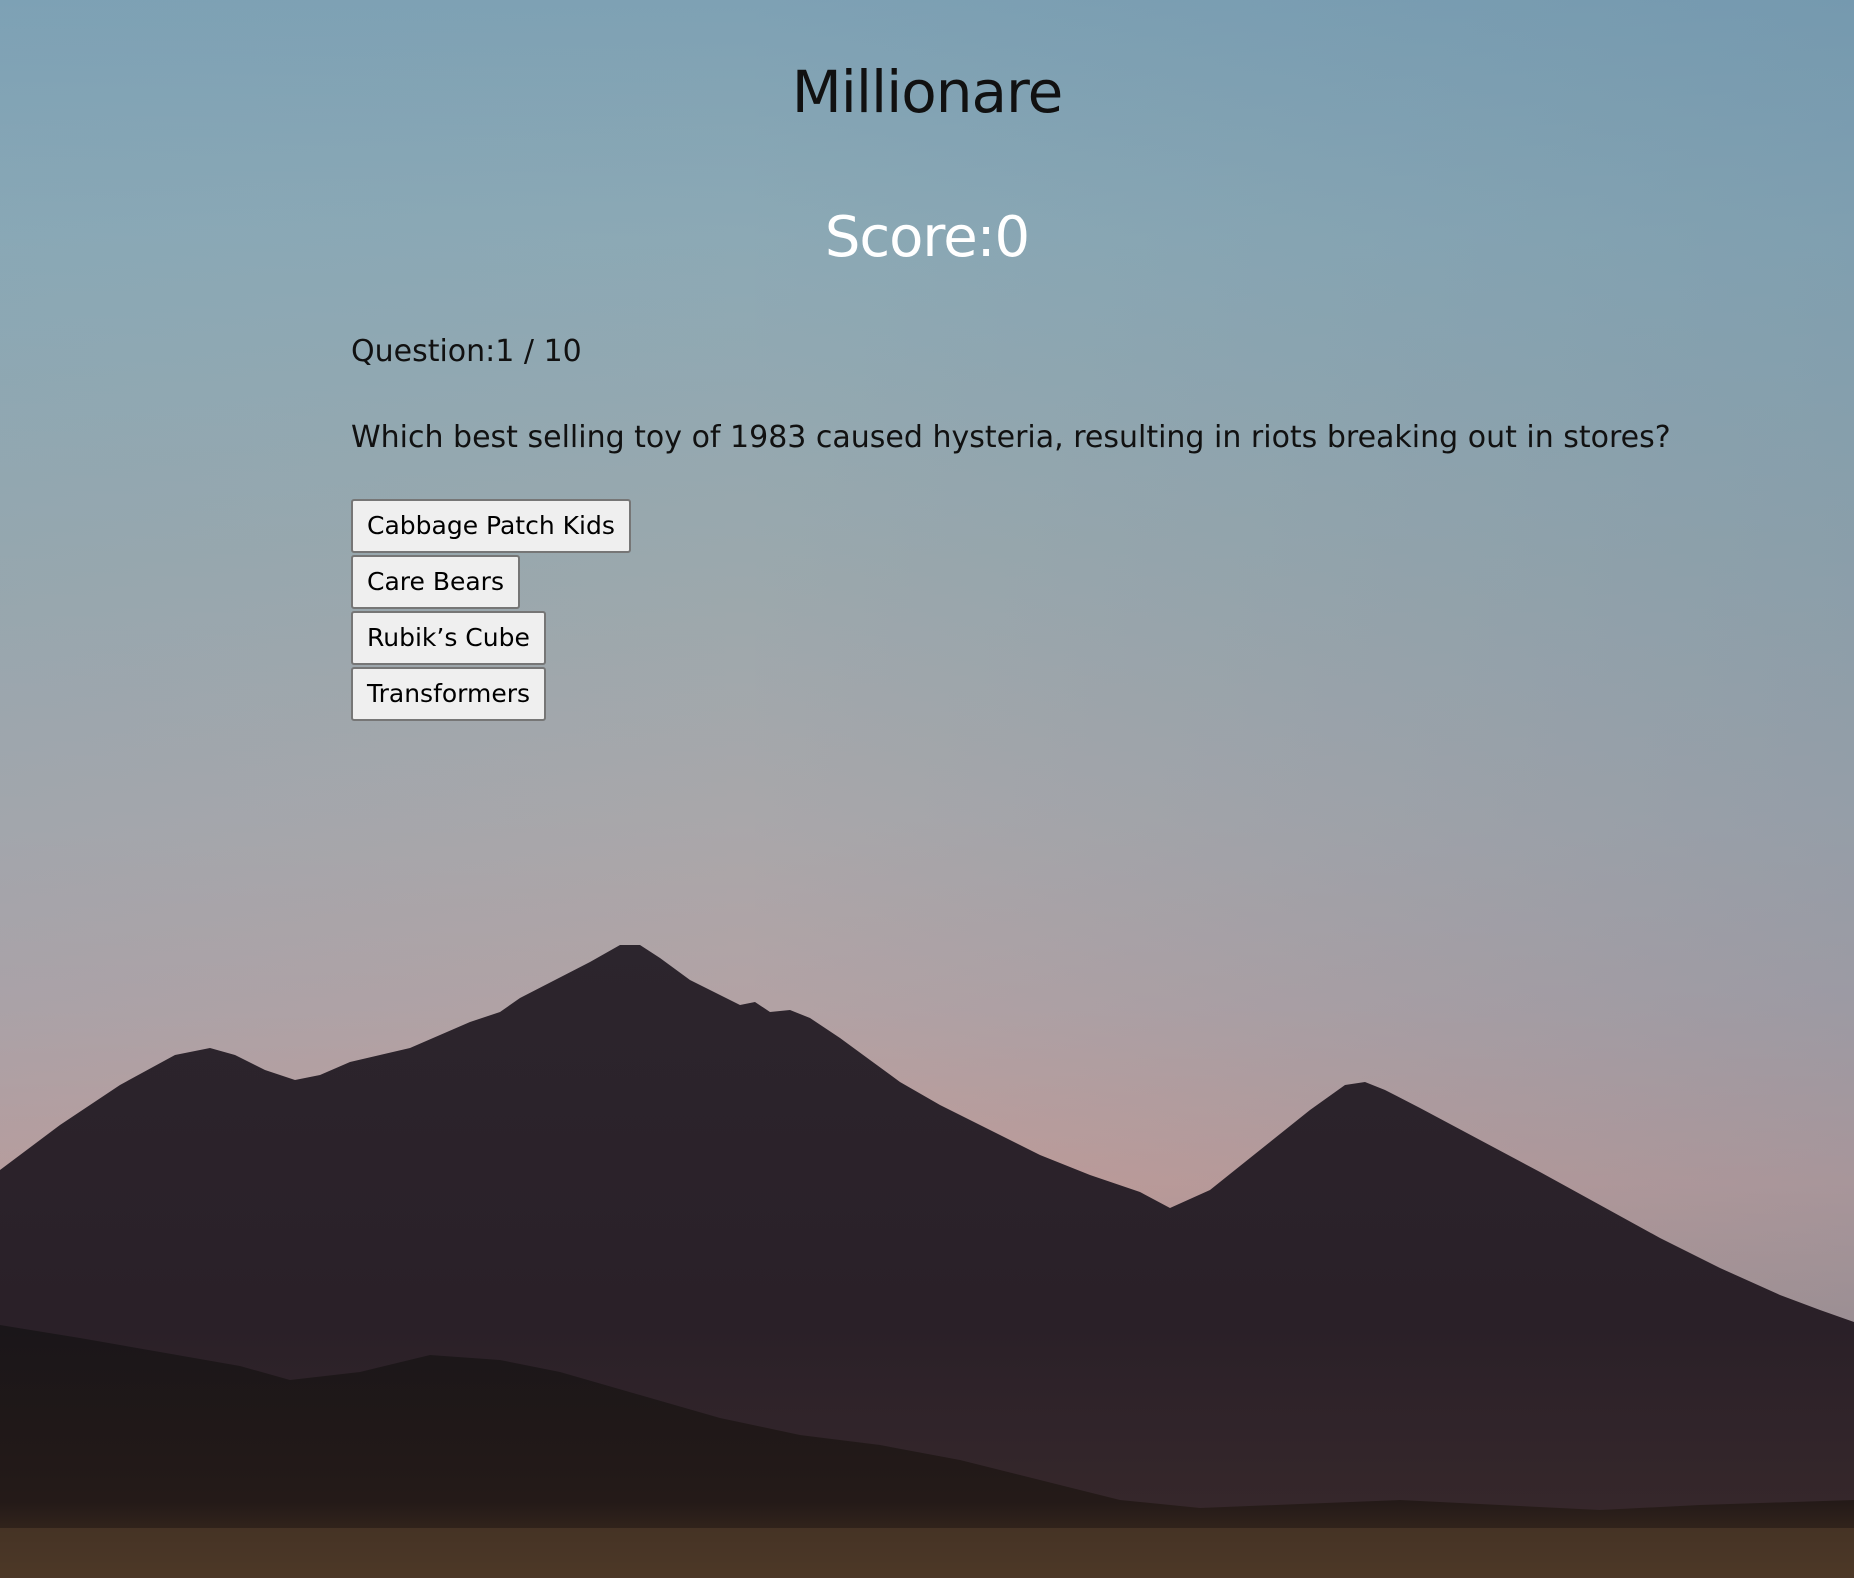  I want to click on question-counter: Question:1 / 10, so click(466, 351).